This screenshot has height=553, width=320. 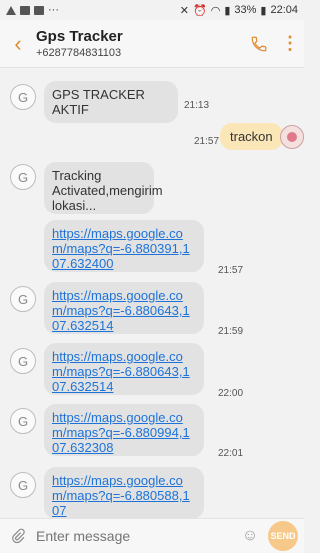 I want to click on battery-percent: 33%, so click(x=245, y=10).